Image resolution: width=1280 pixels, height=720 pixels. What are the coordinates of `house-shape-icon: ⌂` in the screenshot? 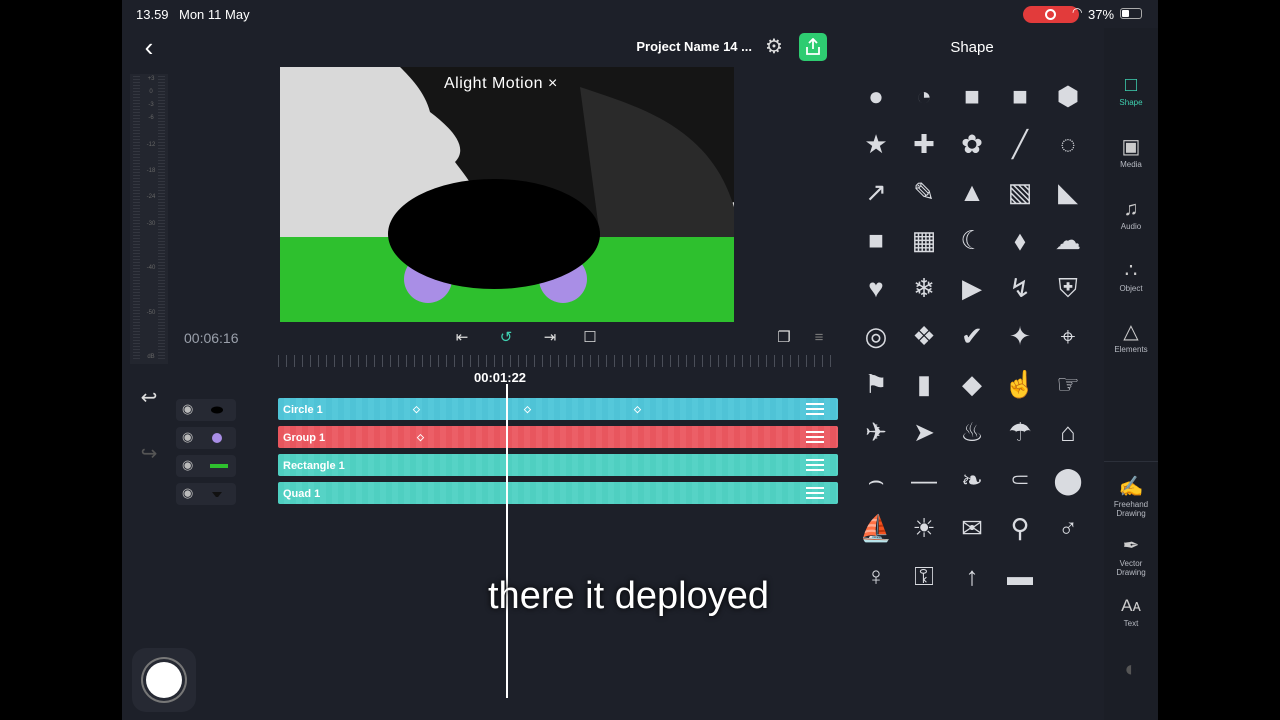 It's located at (1068, 432).